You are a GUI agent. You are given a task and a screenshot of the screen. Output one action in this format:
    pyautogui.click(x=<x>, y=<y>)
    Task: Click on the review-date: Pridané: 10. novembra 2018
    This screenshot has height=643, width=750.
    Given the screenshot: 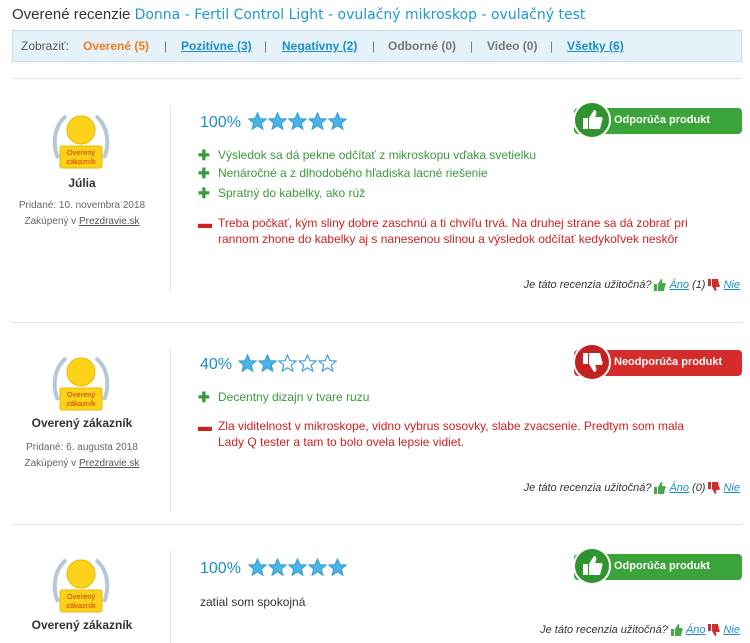 What is the action you would take?
    pyautogui.click(x=82, y=205)
    